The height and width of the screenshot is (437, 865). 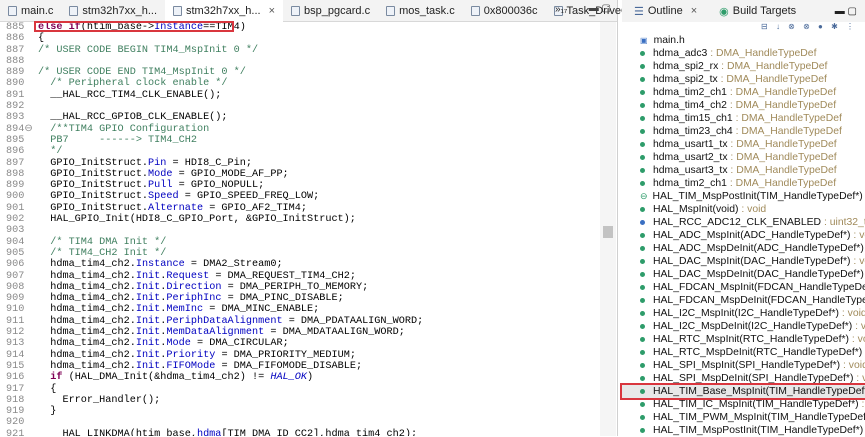 I want to click on item-name: hdma_tim23_ch4, so click(x=693, y=131).